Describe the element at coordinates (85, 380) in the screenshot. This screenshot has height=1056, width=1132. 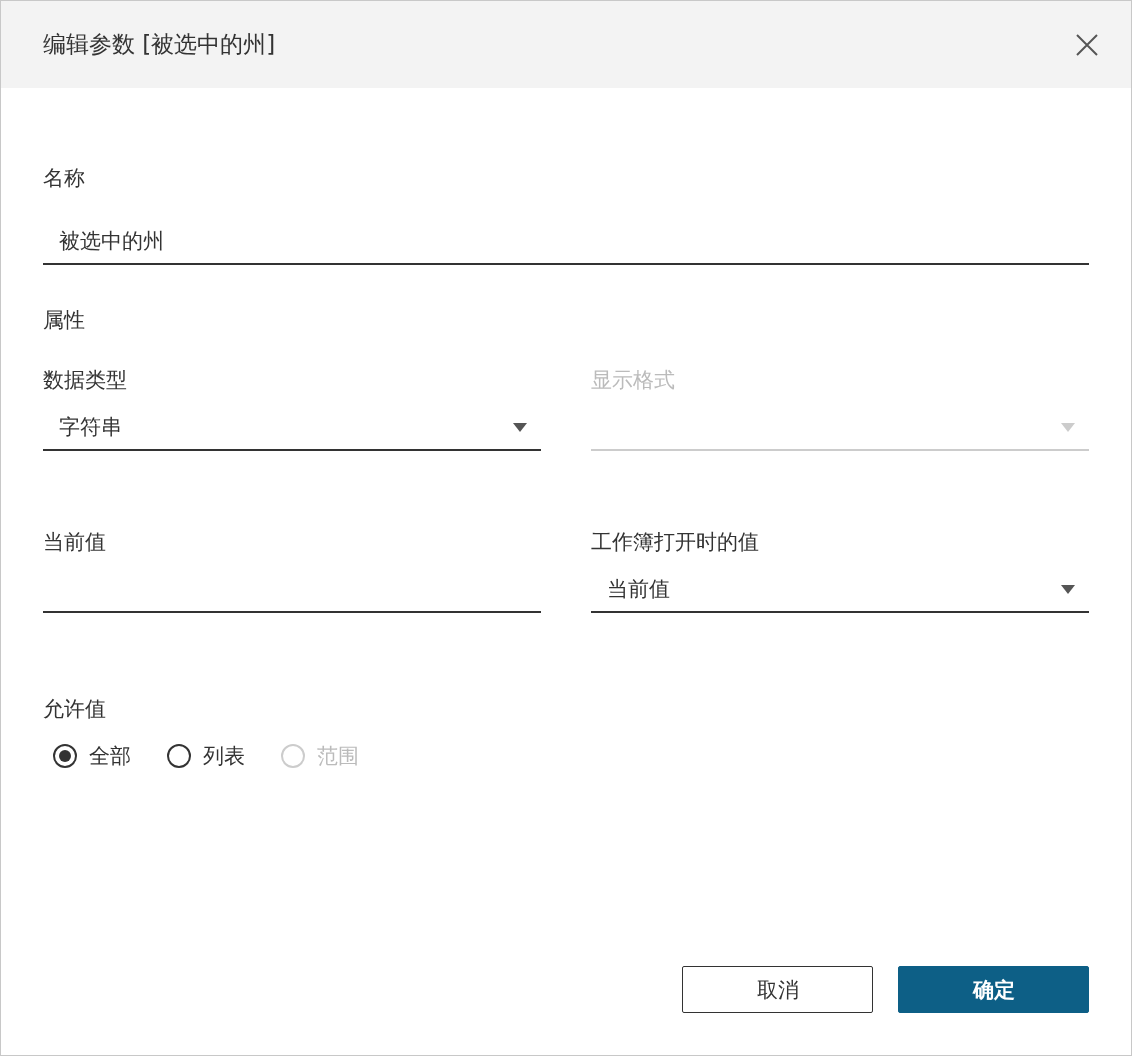
I see `field-label: 数据类型` at that location.